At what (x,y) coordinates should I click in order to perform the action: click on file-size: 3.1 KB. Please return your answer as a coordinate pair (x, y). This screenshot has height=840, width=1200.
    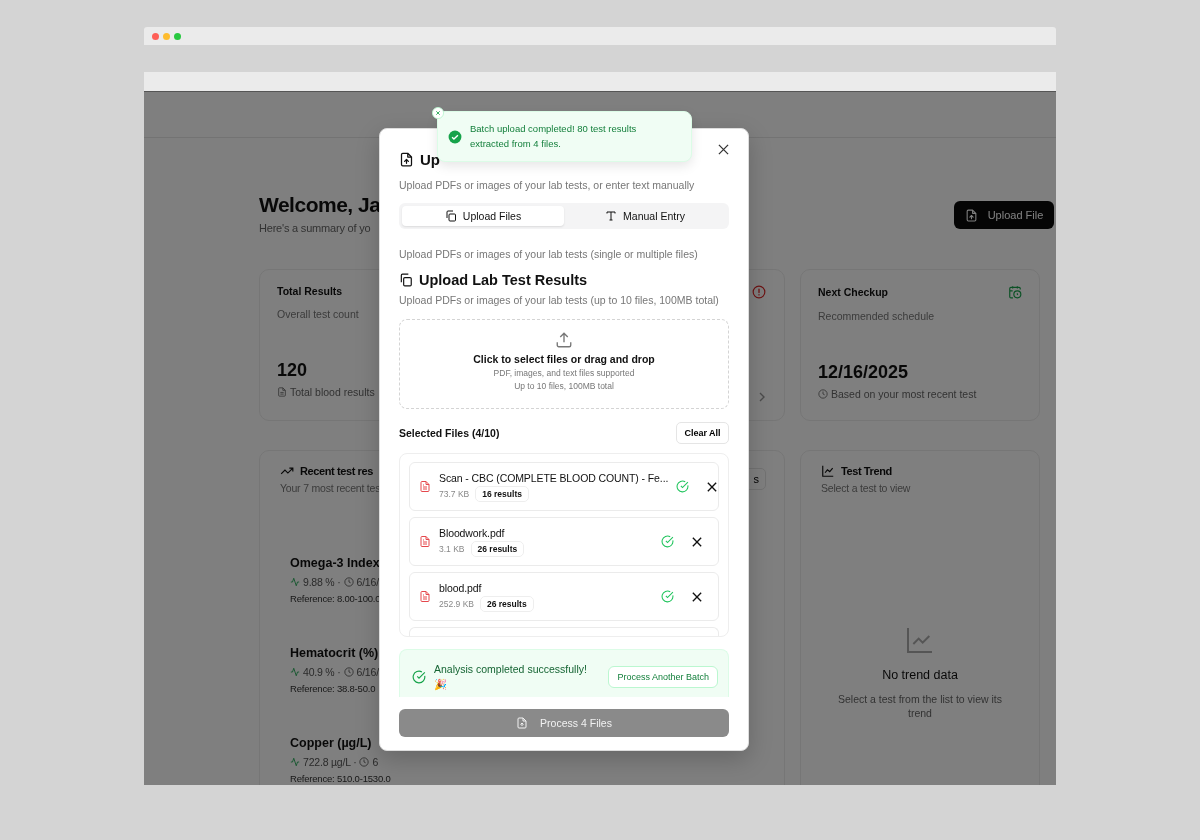
    Looking at the image, I should click on (452, 548).